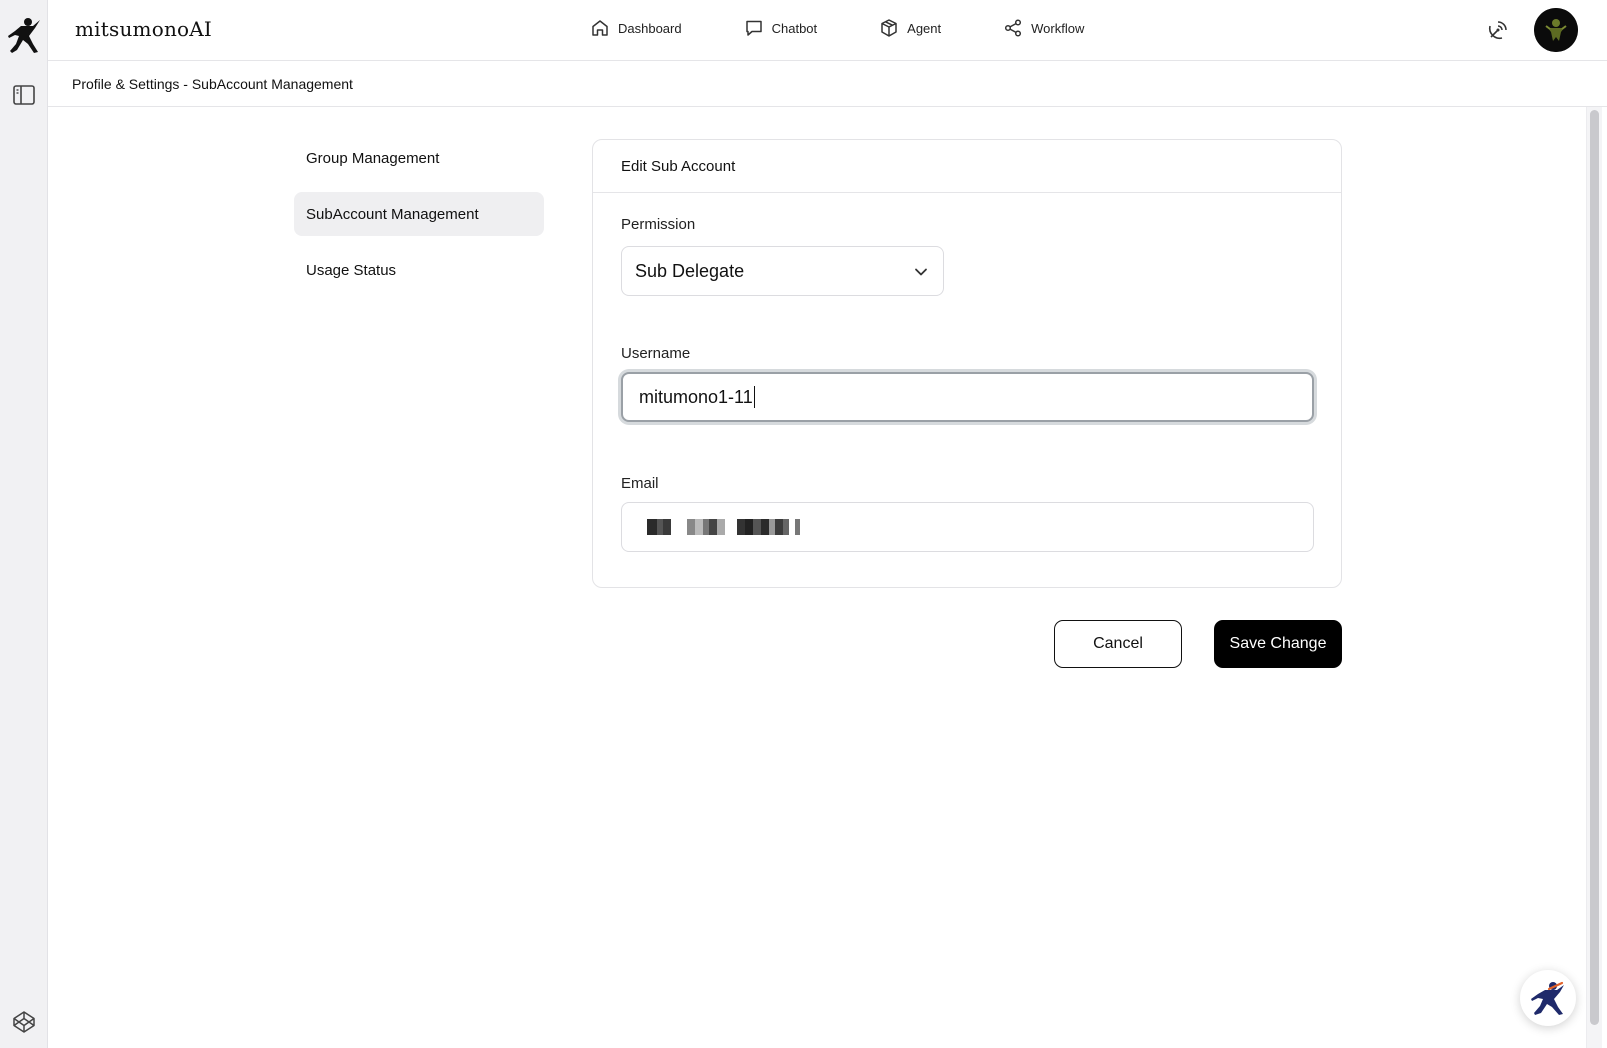 The image size is (1607, 1048). Describe the element at coordinates (837, 28) in the screenshot. I see `main-nav: Dashboard Chatbot Agent Workflow` at that location.